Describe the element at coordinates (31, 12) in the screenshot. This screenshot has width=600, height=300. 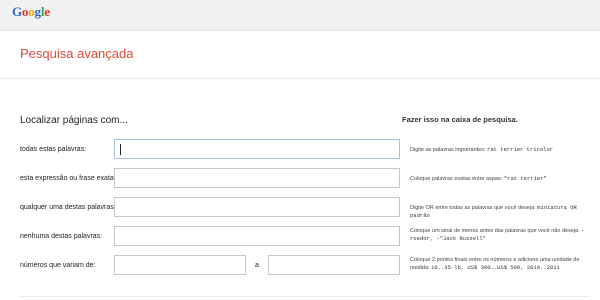
I see `google-logo: Google` at that location.